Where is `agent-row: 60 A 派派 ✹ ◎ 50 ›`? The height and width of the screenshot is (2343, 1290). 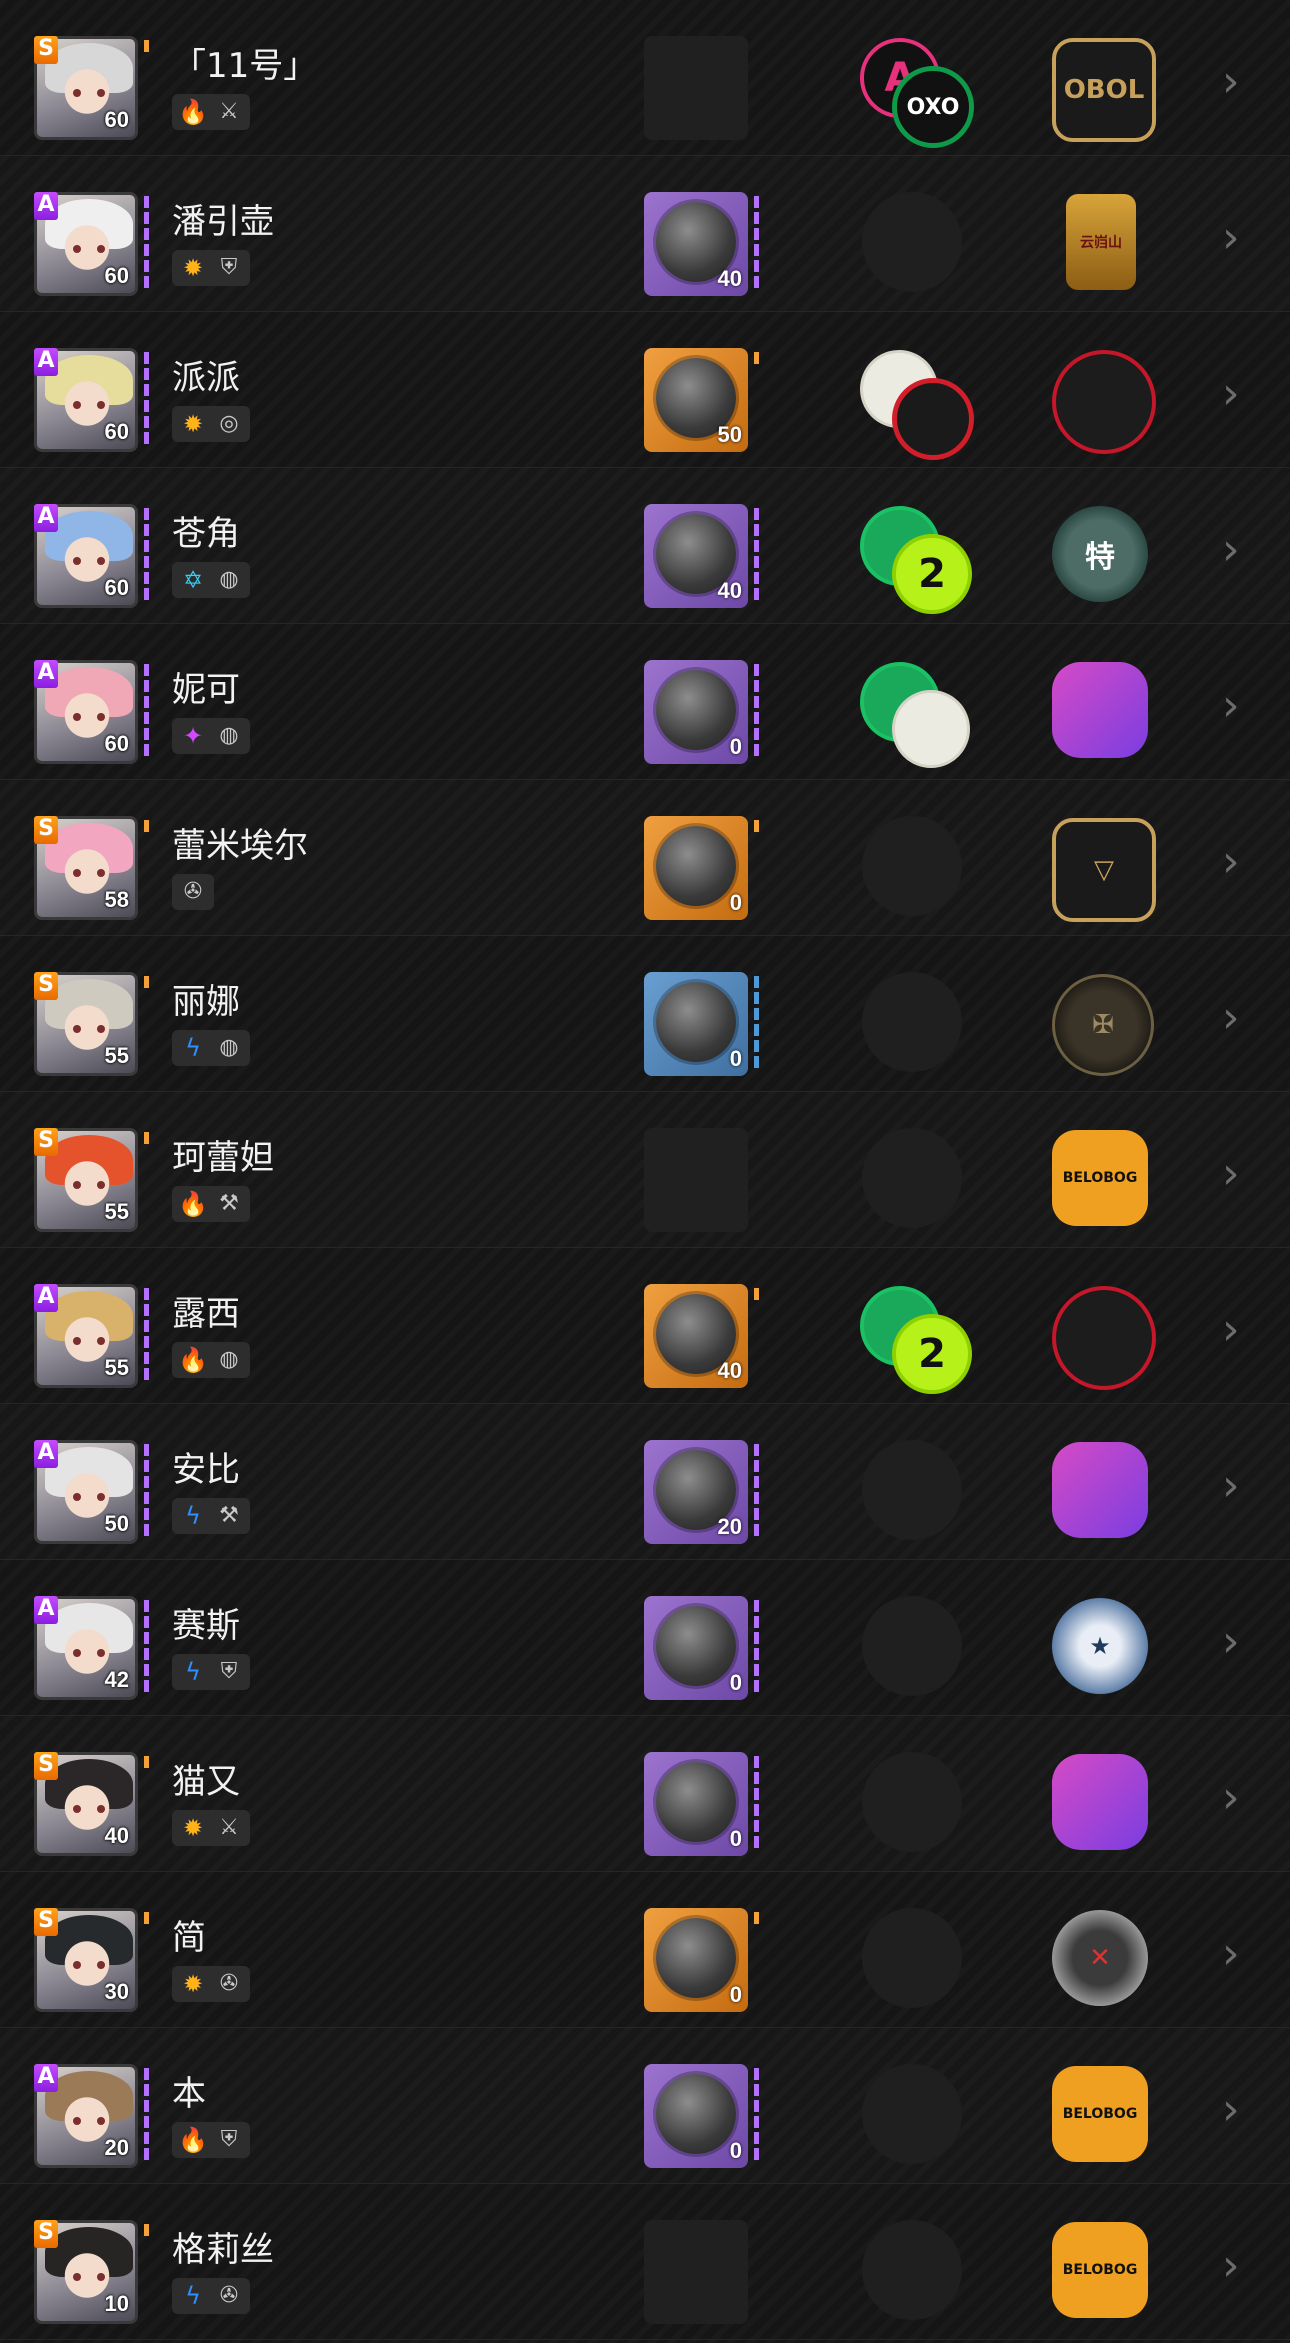 agent-row: 60 A 派派 ✹ ◎ 50 › is located at coordinates (645, 390).